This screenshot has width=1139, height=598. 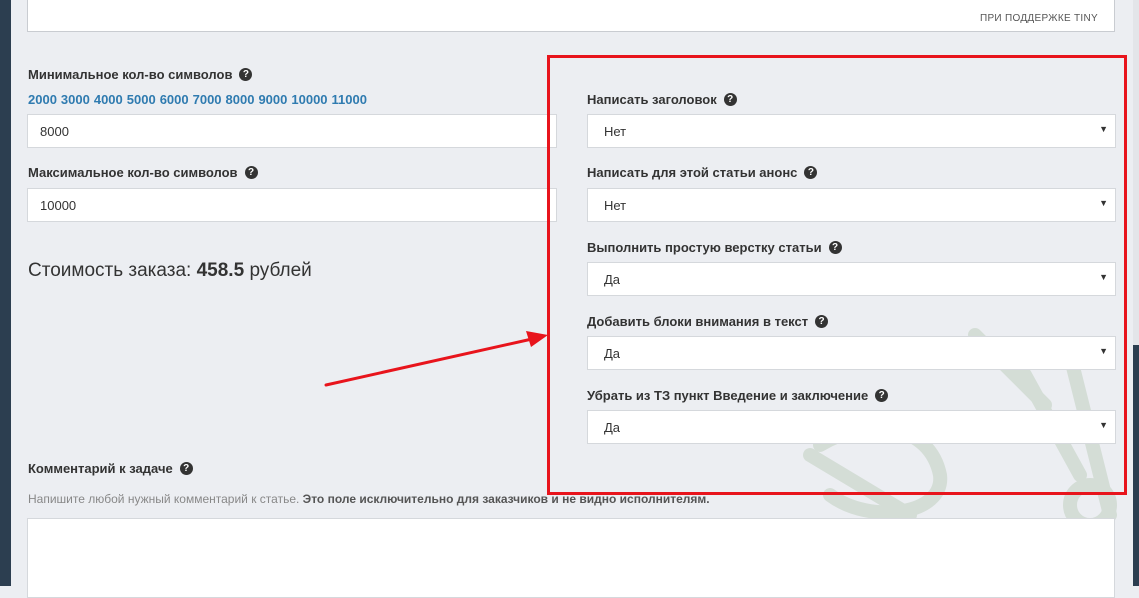 I want to click on select-write-announce: Нет ▼, so click(x=851, y=205).